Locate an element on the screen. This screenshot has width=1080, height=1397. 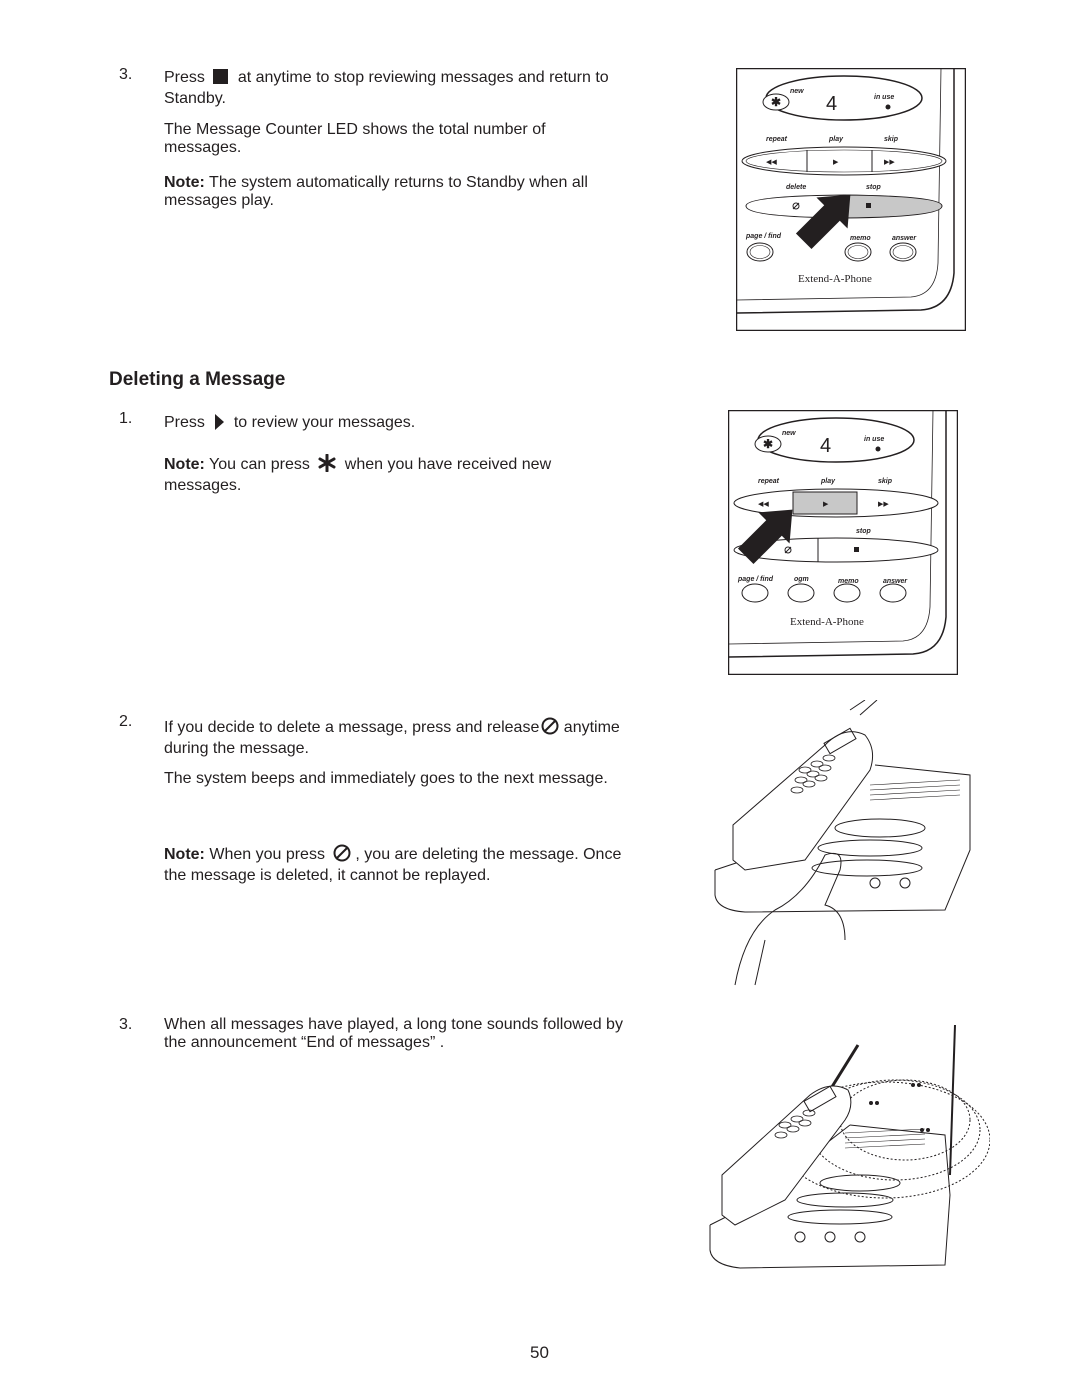
asterisk-icon is located at coordinates (327, 465).